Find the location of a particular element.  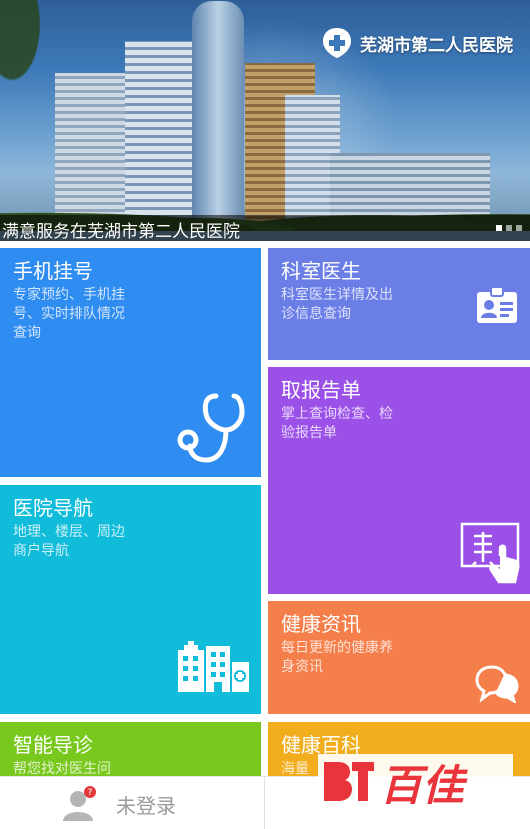

hospital-building-icon is located at coordinates (213, 666).